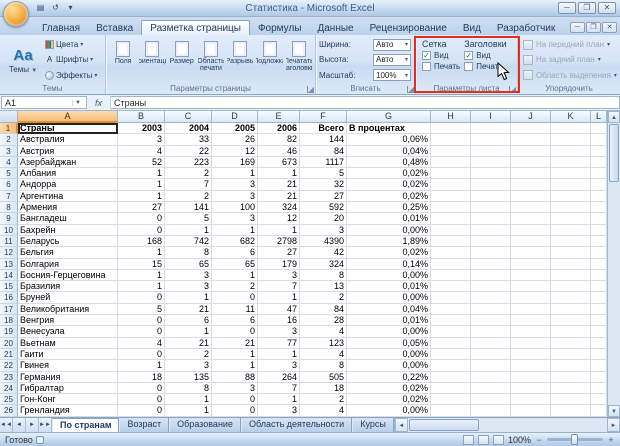 The height and width of the screenshot is (446, 620). Describe the element at coordinates (410, 89) in the screenshot. I see `dialog-launcher-icon` at that location.